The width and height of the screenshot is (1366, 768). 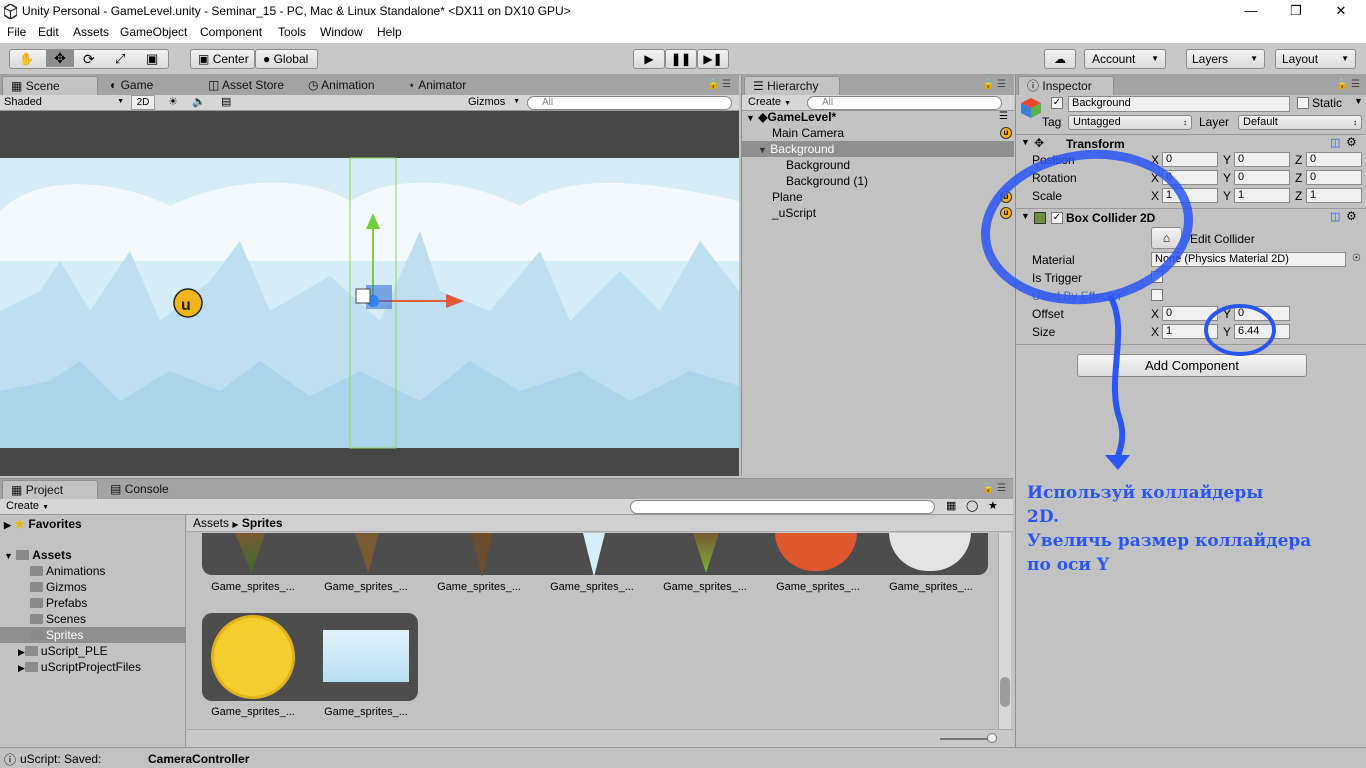 What do you see at coordinates (1334, 159) in the screenshot?
I see `position-z-field: 0` at bounding box center [1334, 159].